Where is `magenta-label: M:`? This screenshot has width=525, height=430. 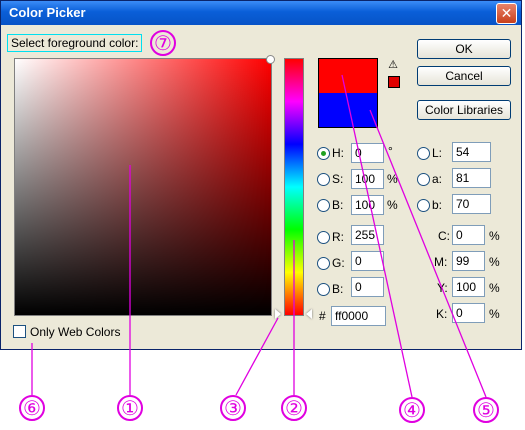
magenta-label: M: is located at coordinates (441, 262).